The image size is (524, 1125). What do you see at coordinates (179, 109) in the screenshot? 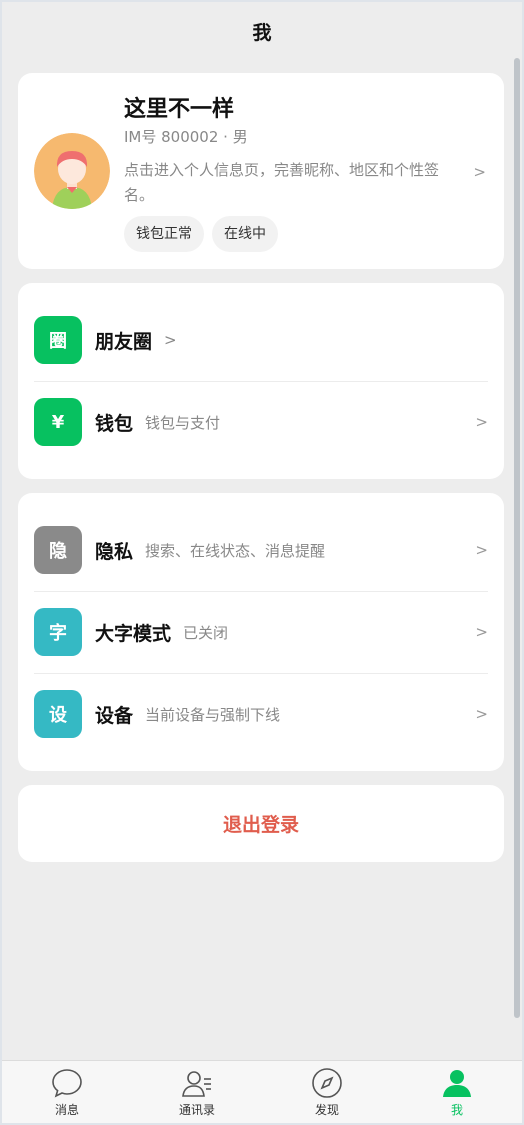
I see `profile-name: 这里不一样` at bounding box center [179, 109].